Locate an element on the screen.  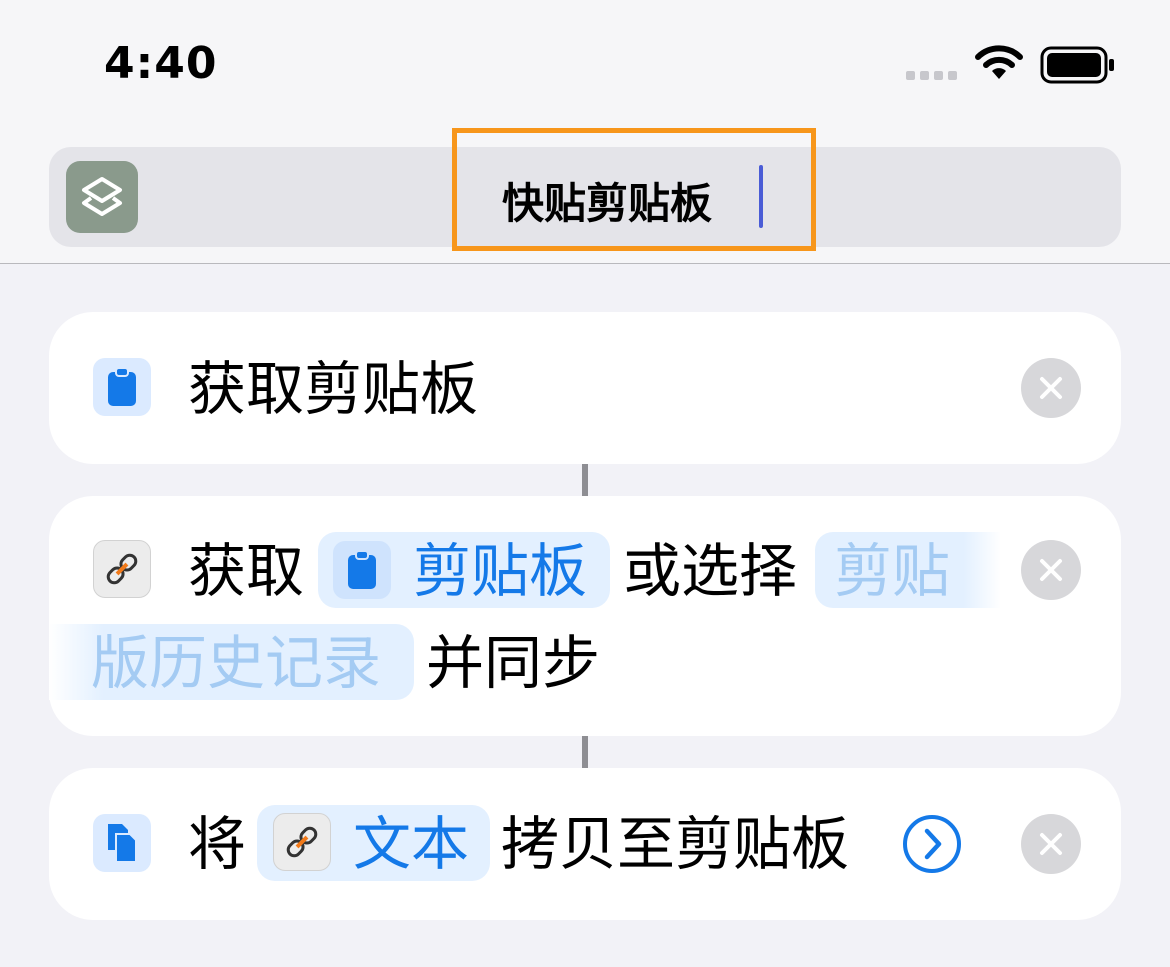
cellular-signal-icon is located at coordinates (931, 75).